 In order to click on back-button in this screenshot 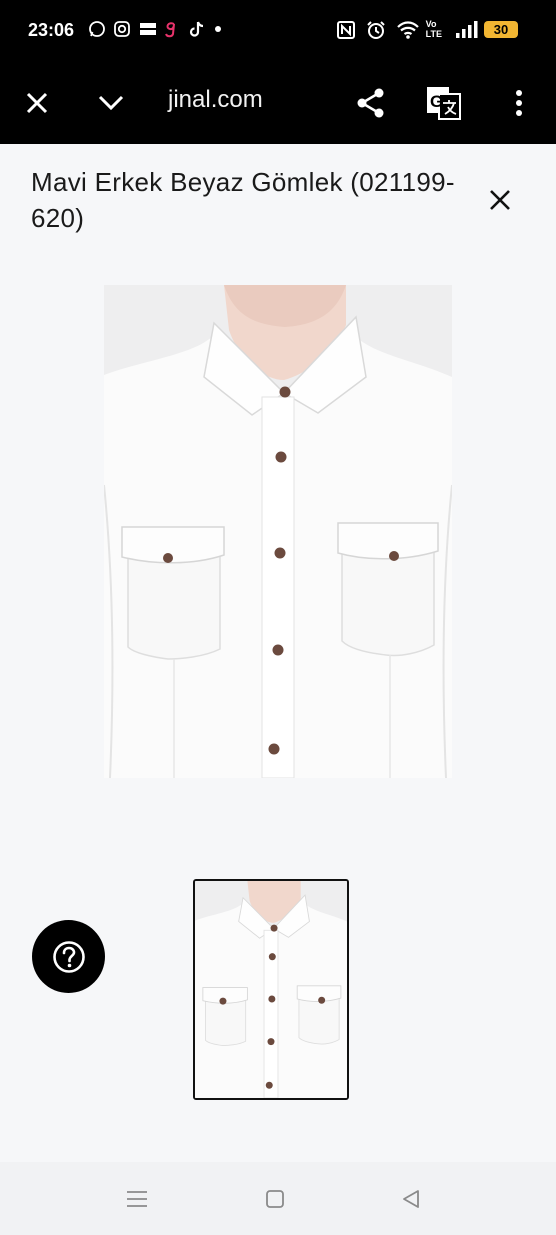, I will do `click(411, 1199)`.